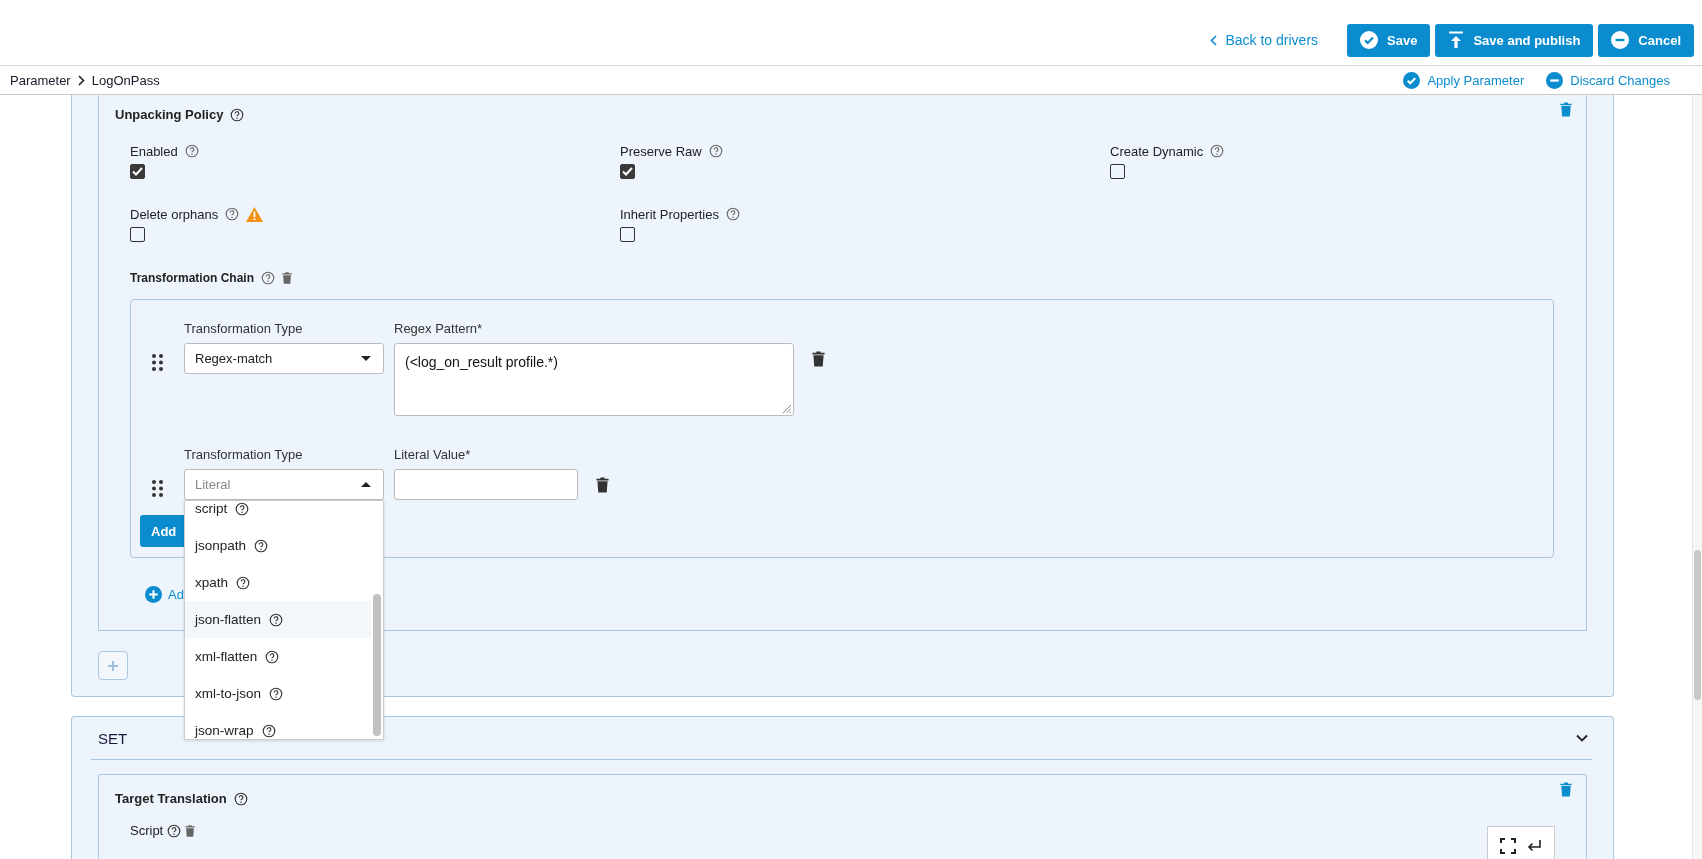 This screenshot has width=1702, height=859. What do you see at coordinates (366, 484) in the screenshot?
I see `caret-up-icon` at bounding box center [366, 484].